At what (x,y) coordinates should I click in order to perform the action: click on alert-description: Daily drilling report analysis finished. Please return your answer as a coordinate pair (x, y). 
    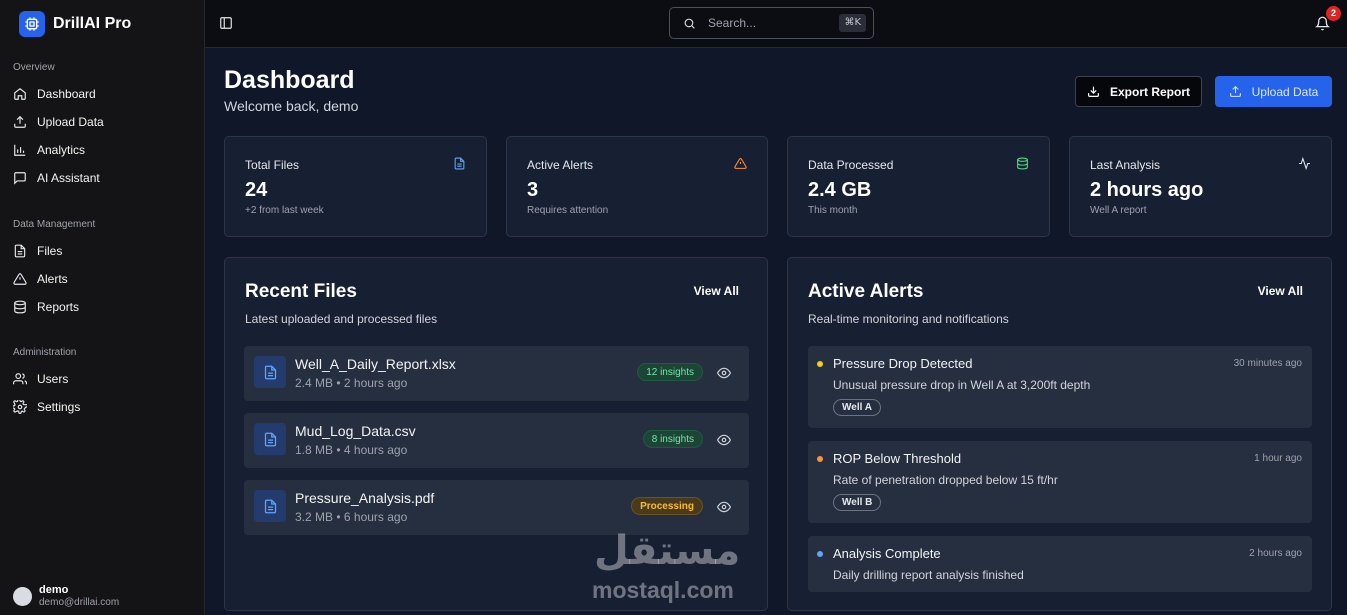
    Looking at the image, I should click on (928, 575).